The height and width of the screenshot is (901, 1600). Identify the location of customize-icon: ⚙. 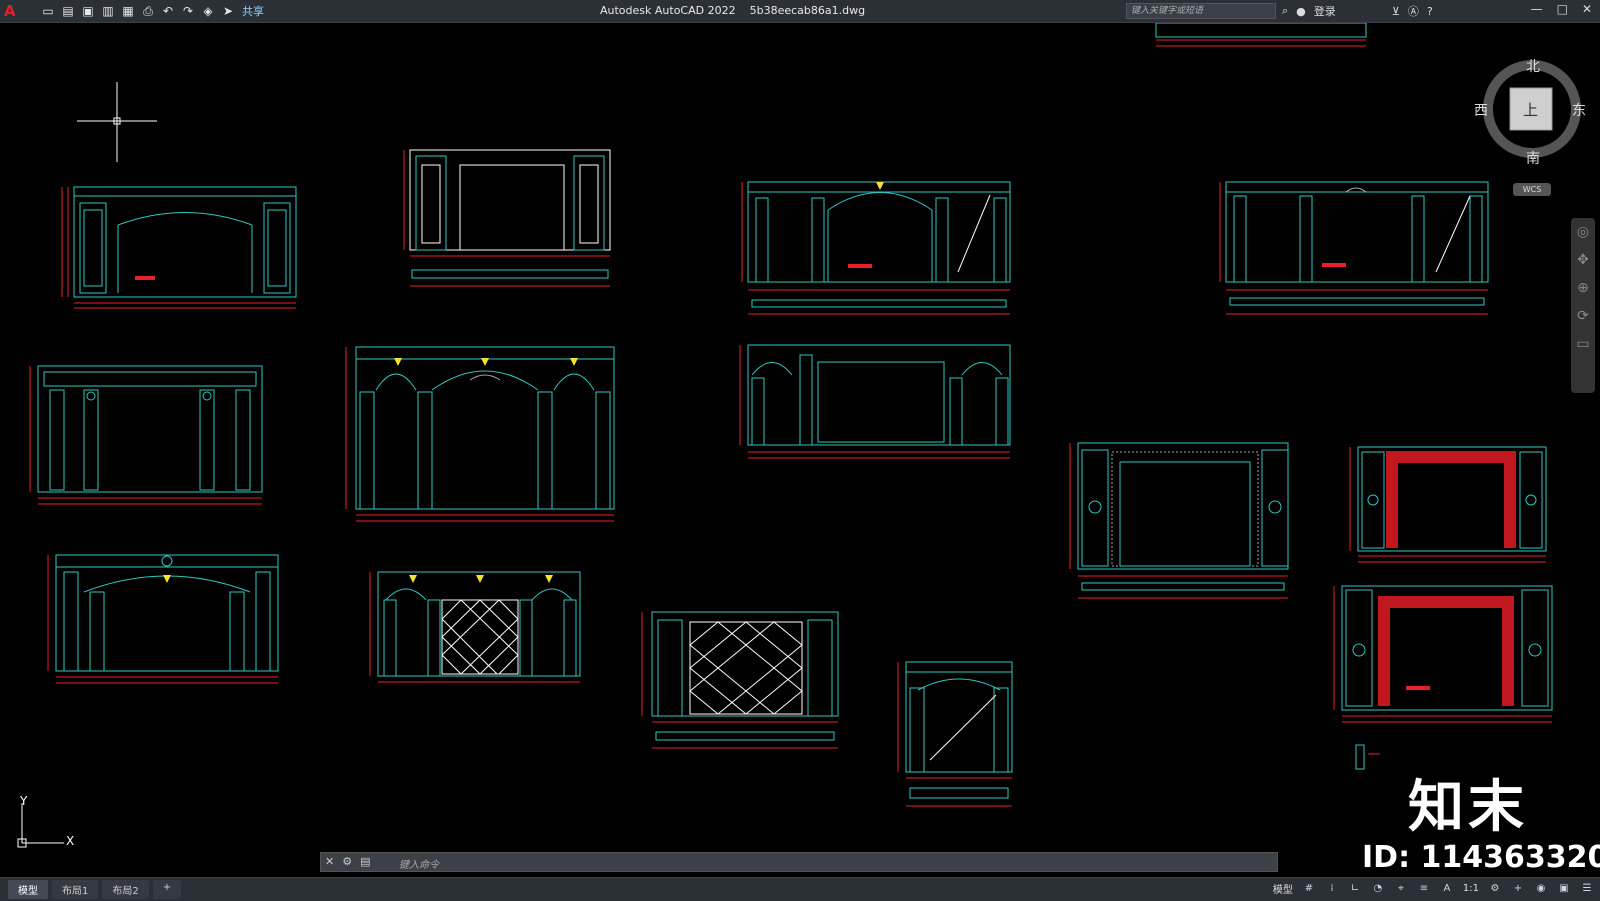
(347, 861).